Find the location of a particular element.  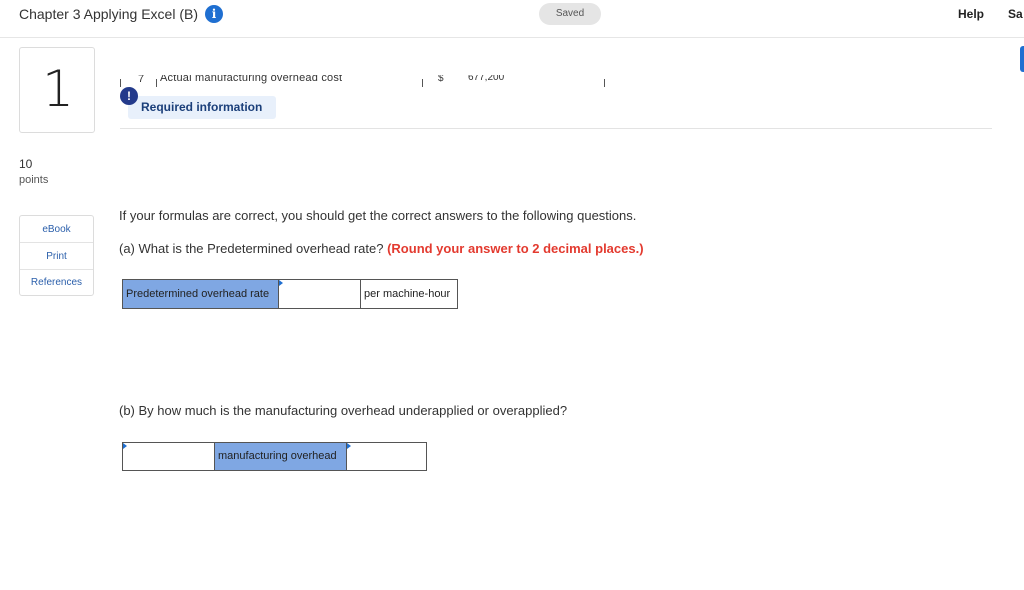

overhead-amount-cell is located at coordinates (168, 456).